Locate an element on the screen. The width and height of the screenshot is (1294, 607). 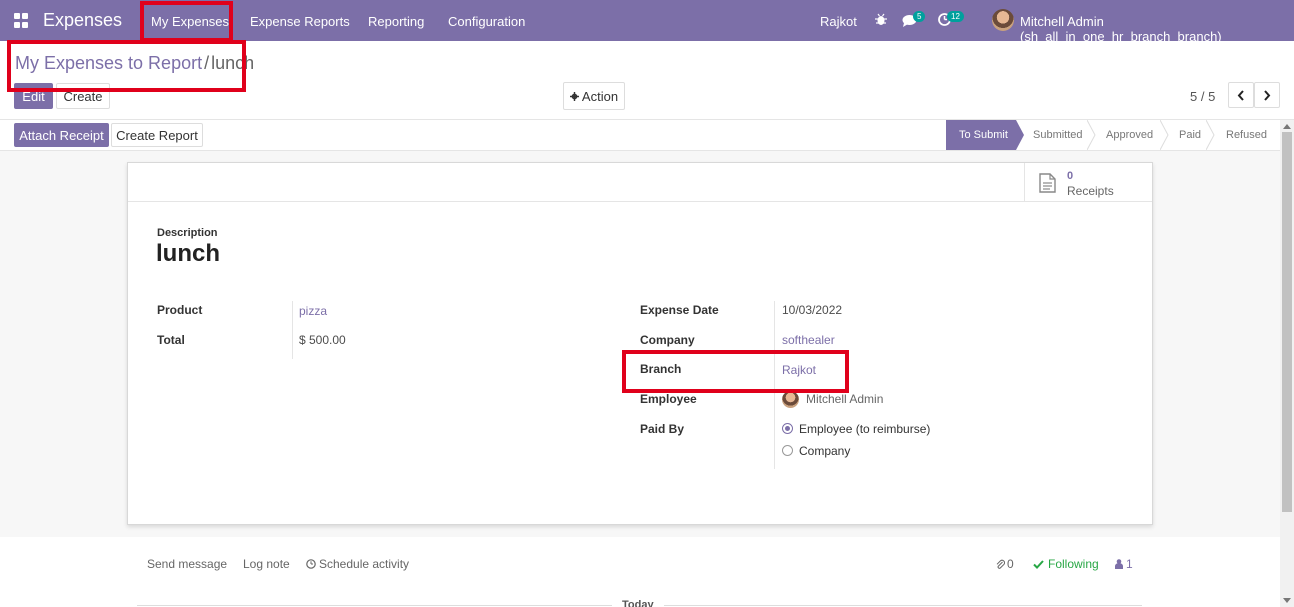
receipts-label: Receipts is located at coordinates (1090, 191).